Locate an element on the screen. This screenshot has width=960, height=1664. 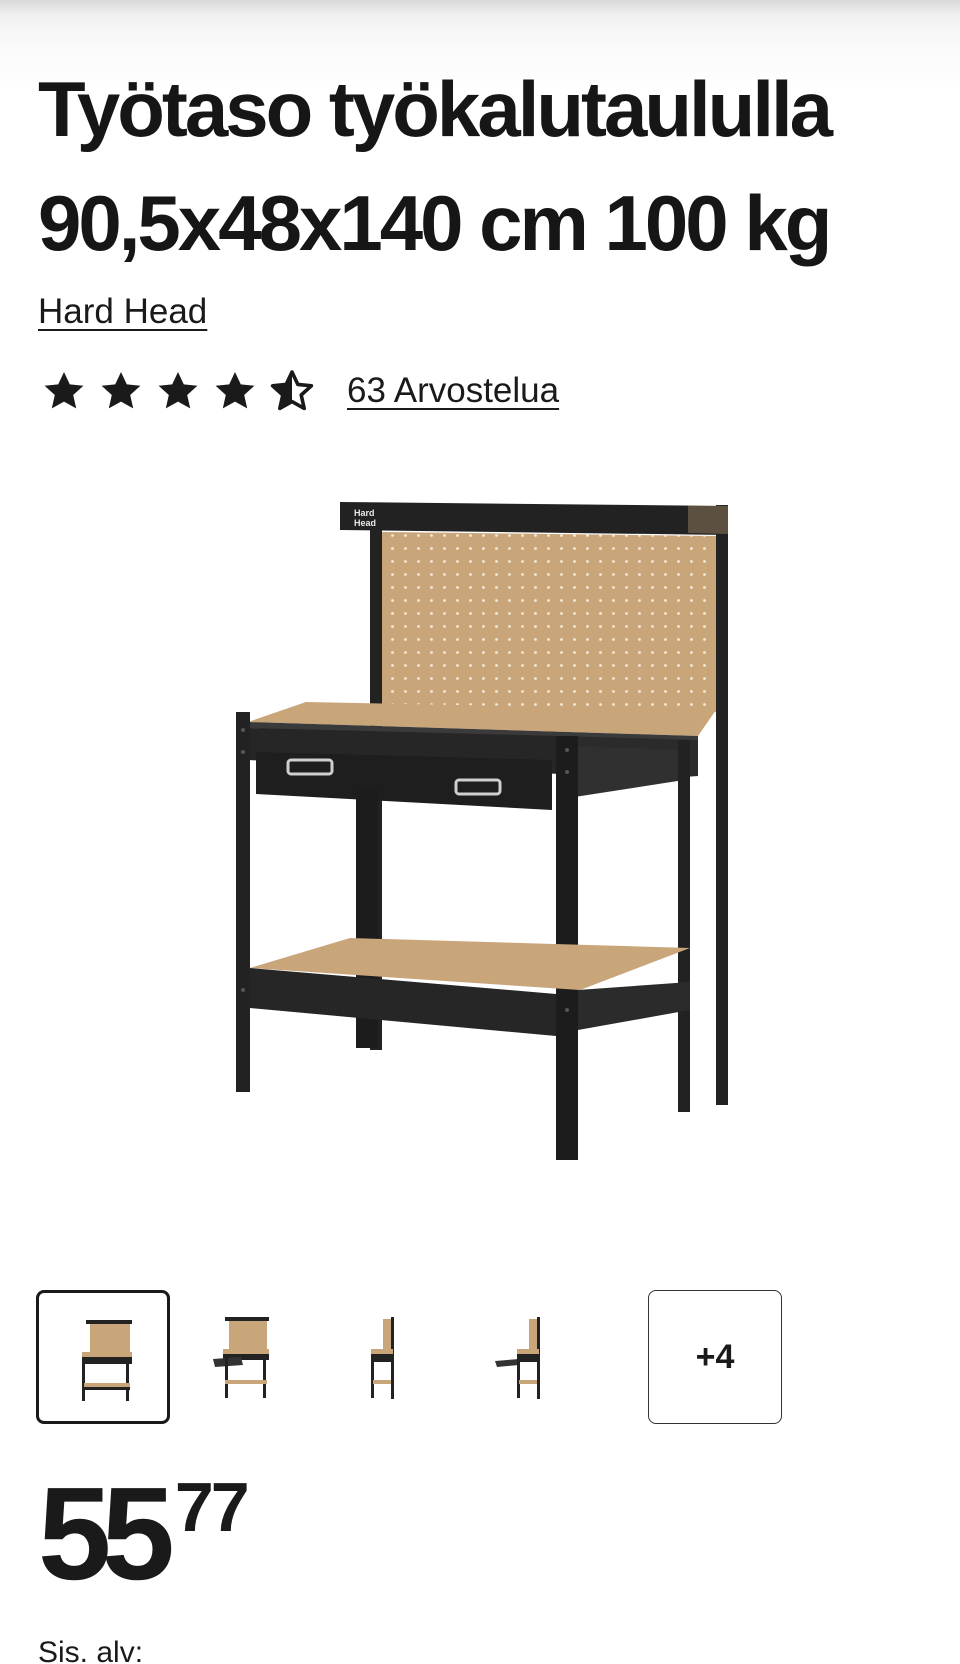
price: 55 77 is located at coordinates (144, 1533).